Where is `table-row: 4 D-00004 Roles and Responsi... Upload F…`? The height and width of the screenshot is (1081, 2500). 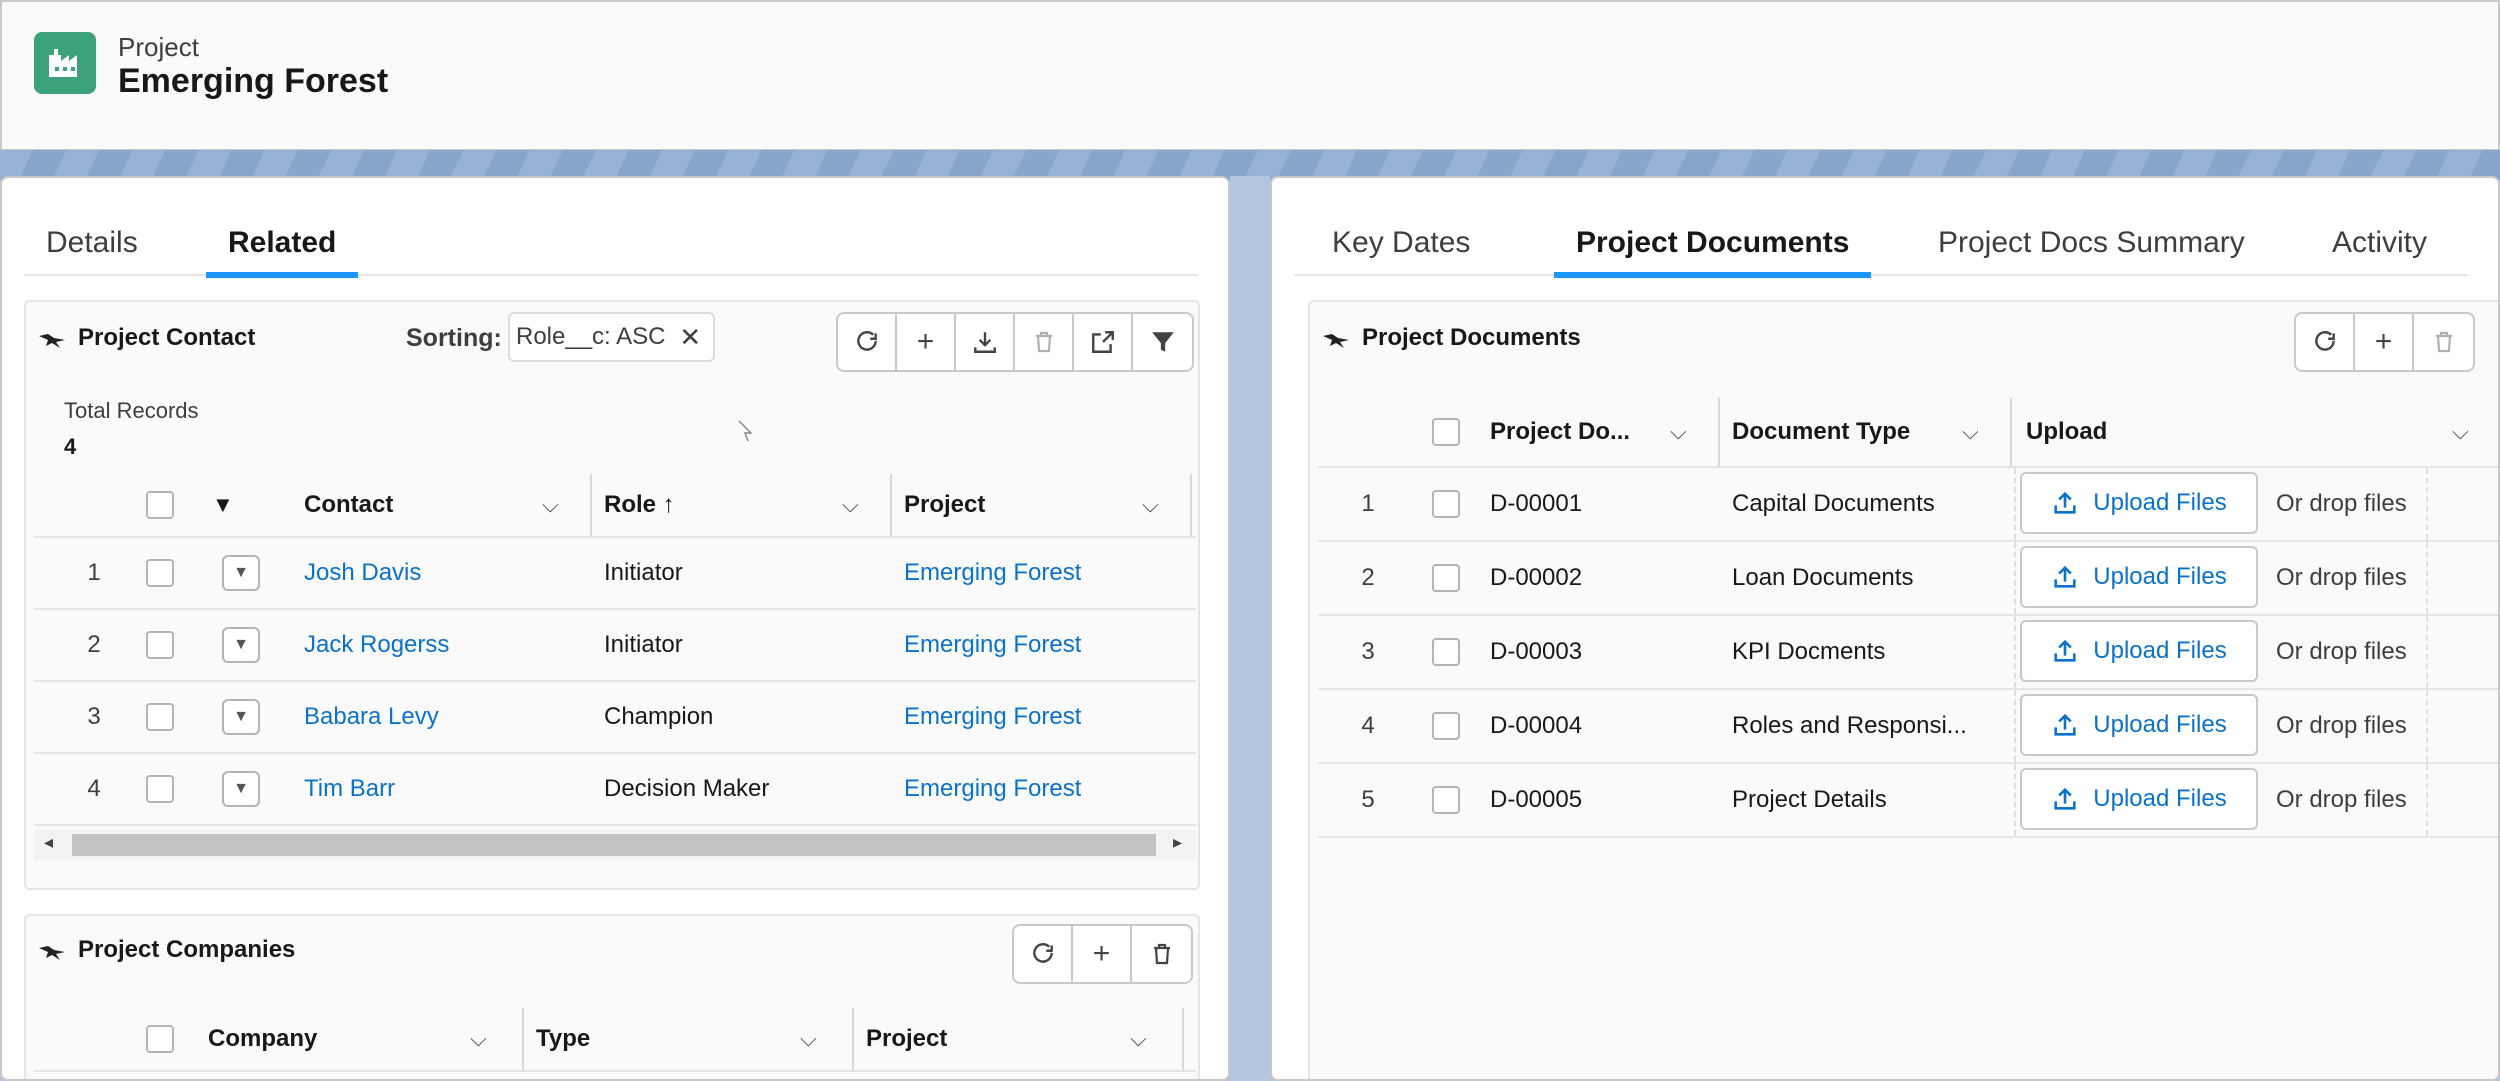
table-row: 4 D-00004 Roles and Responsi... Upload F… is located at coordinates (1908, 727).